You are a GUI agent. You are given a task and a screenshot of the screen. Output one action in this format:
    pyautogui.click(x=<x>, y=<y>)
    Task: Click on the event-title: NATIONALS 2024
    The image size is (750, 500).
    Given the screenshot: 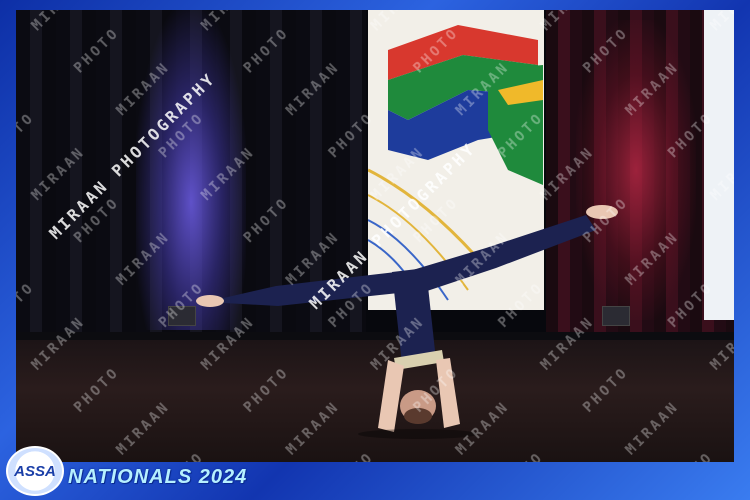 What is the action you would take?
    pyautogui.click(x=158, y=477)
    